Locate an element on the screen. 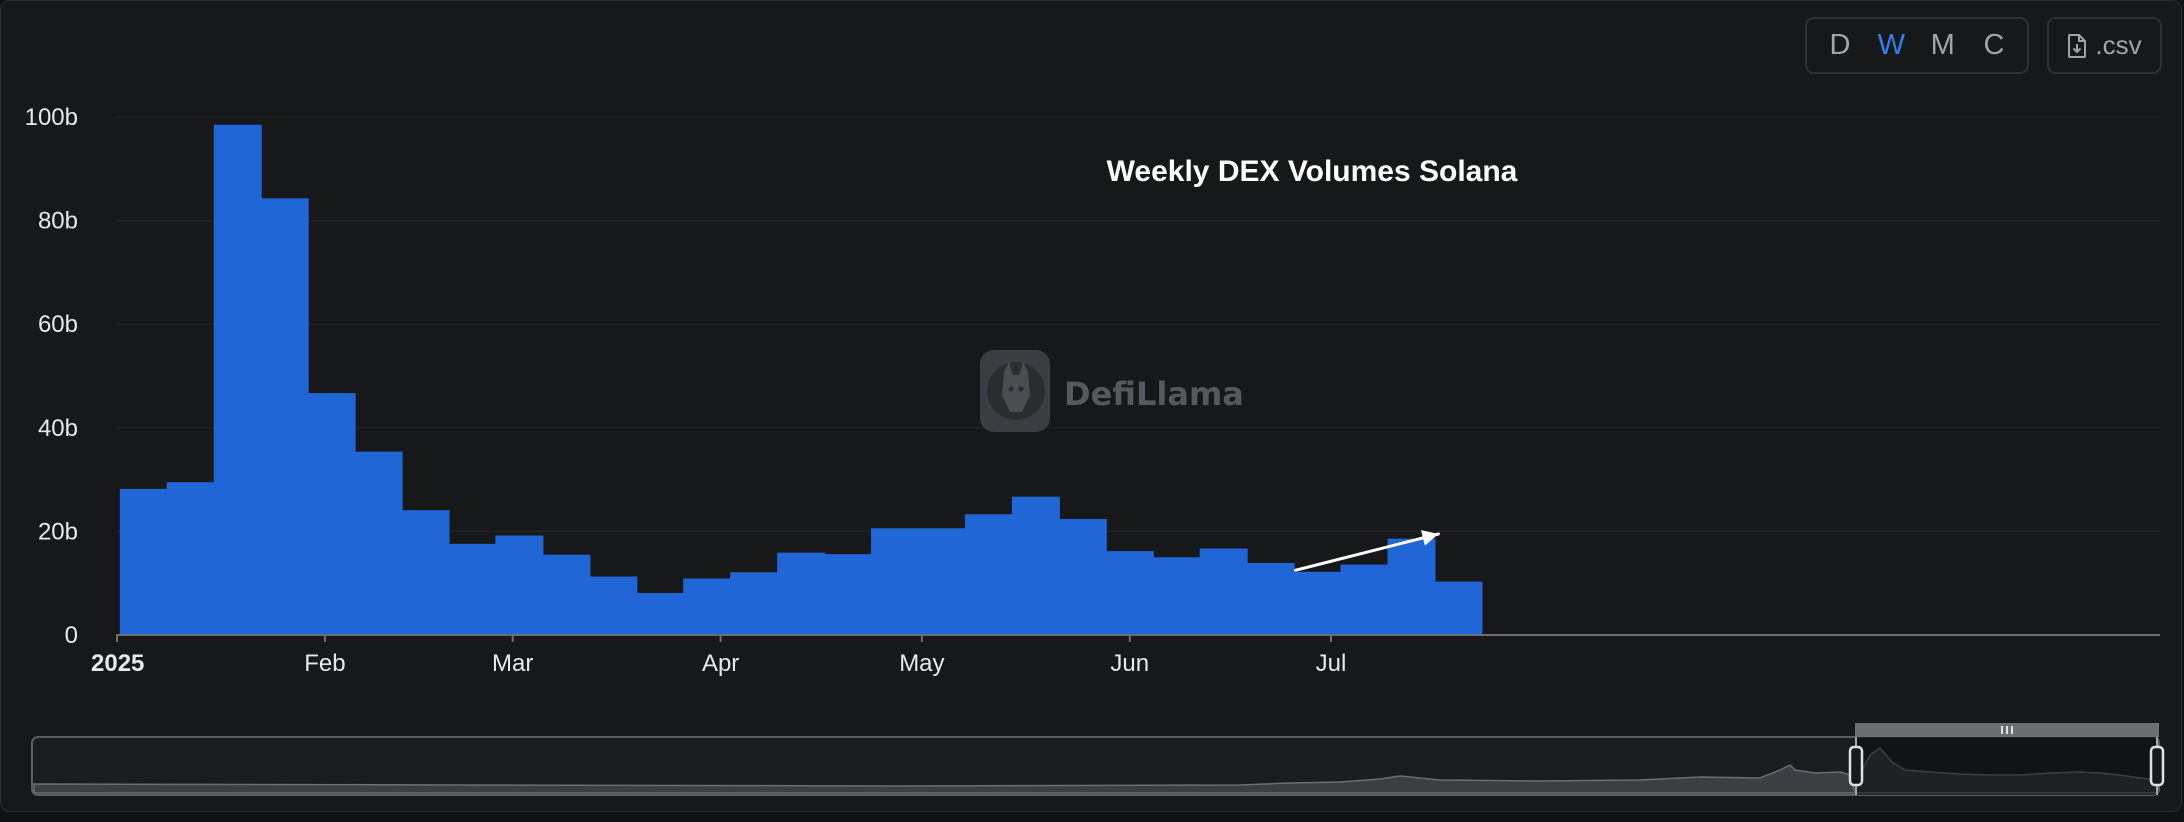  chart-title: Weekly DEX Volumes Solana is located at coordinates (1312, 171).